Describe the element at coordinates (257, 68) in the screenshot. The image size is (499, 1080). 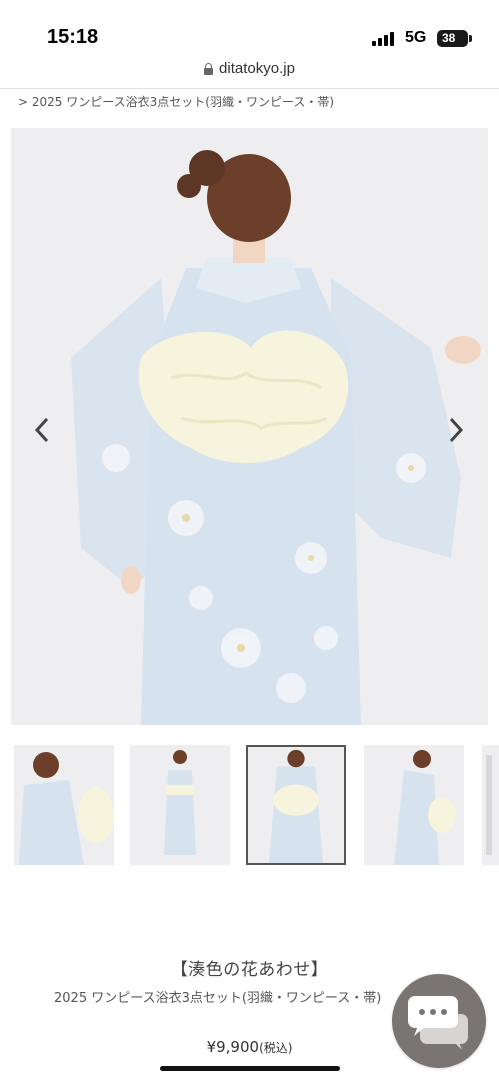
I see `url-text: ditatokyo.jp` at that location.